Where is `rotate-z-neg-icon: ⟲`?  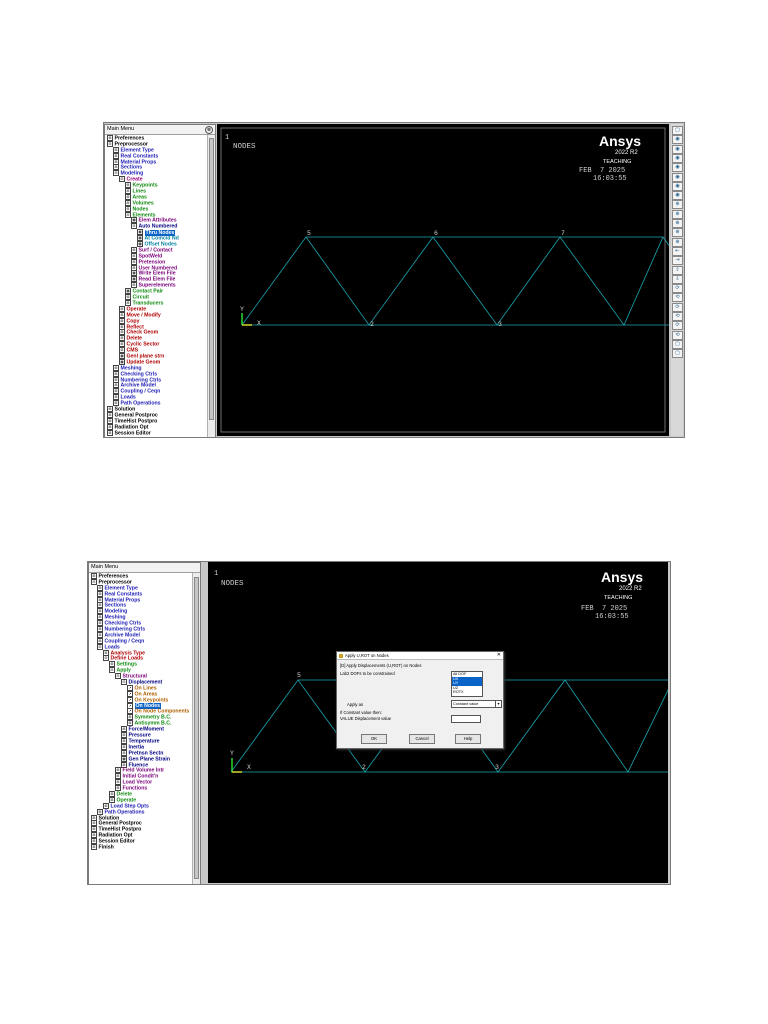 rotate-z-neg-icon: ⟲ is located at coordinates (677, 335).